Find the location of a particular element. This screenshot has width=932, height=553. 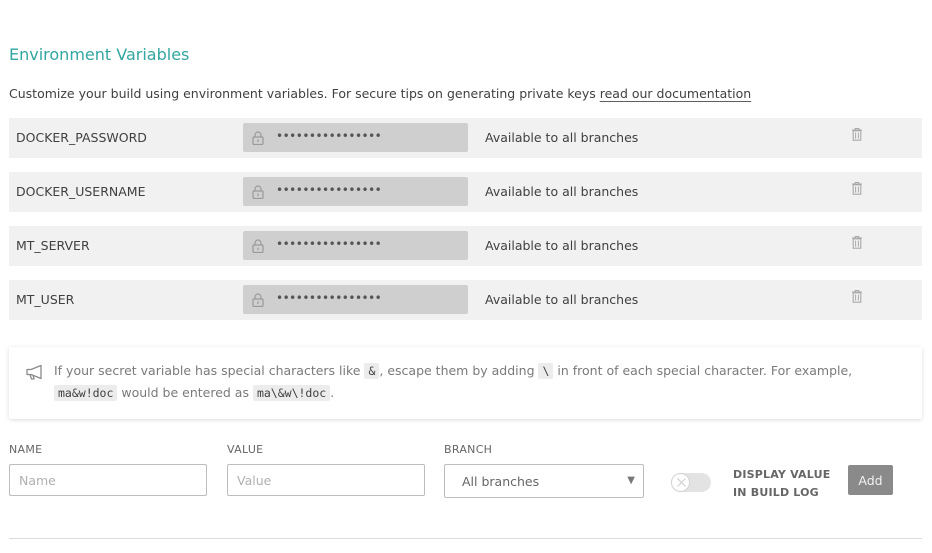

branch-label: BRANCH is located at coordinates (468, 449).